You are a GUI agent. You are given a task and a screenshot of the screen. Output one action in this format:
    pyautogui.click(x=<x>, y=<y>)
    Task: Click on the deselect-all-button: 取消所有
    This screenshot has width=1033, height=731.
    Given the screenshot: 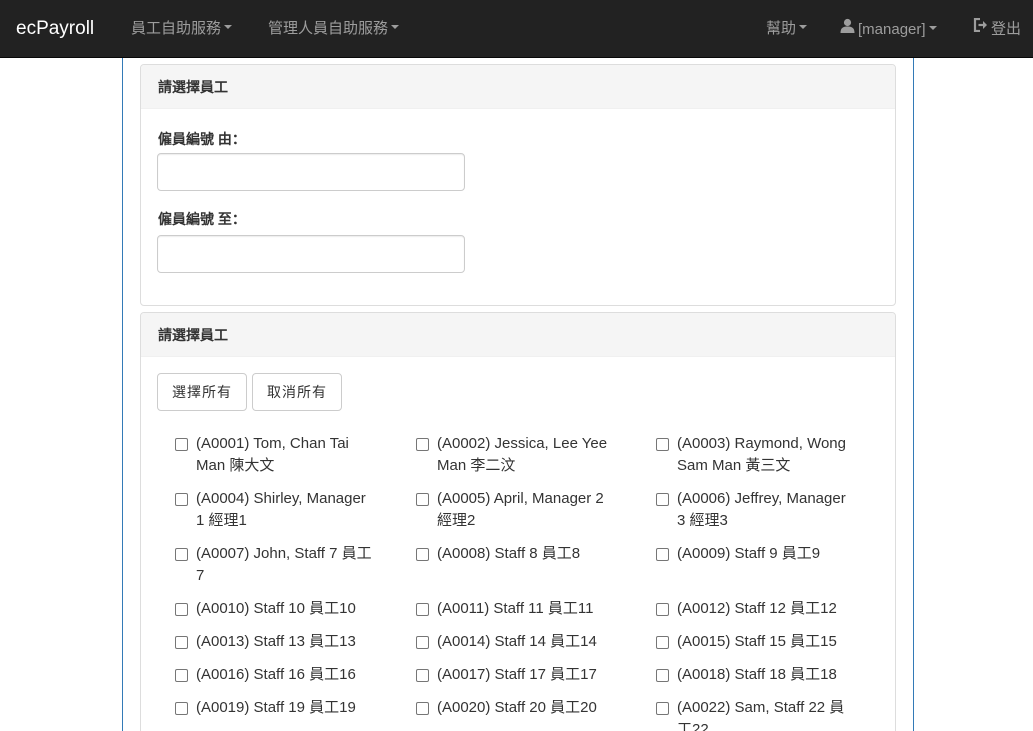 What is the action you would take?
    pyautogui.click(x=297, y=392)
    